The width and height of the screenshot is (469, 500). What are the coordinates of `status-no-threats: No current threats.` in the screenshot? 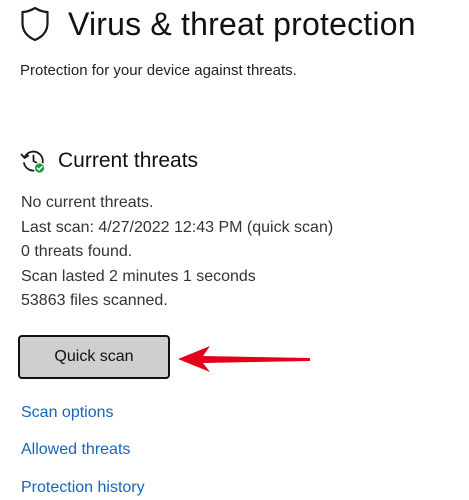 It's located at (87, 202).